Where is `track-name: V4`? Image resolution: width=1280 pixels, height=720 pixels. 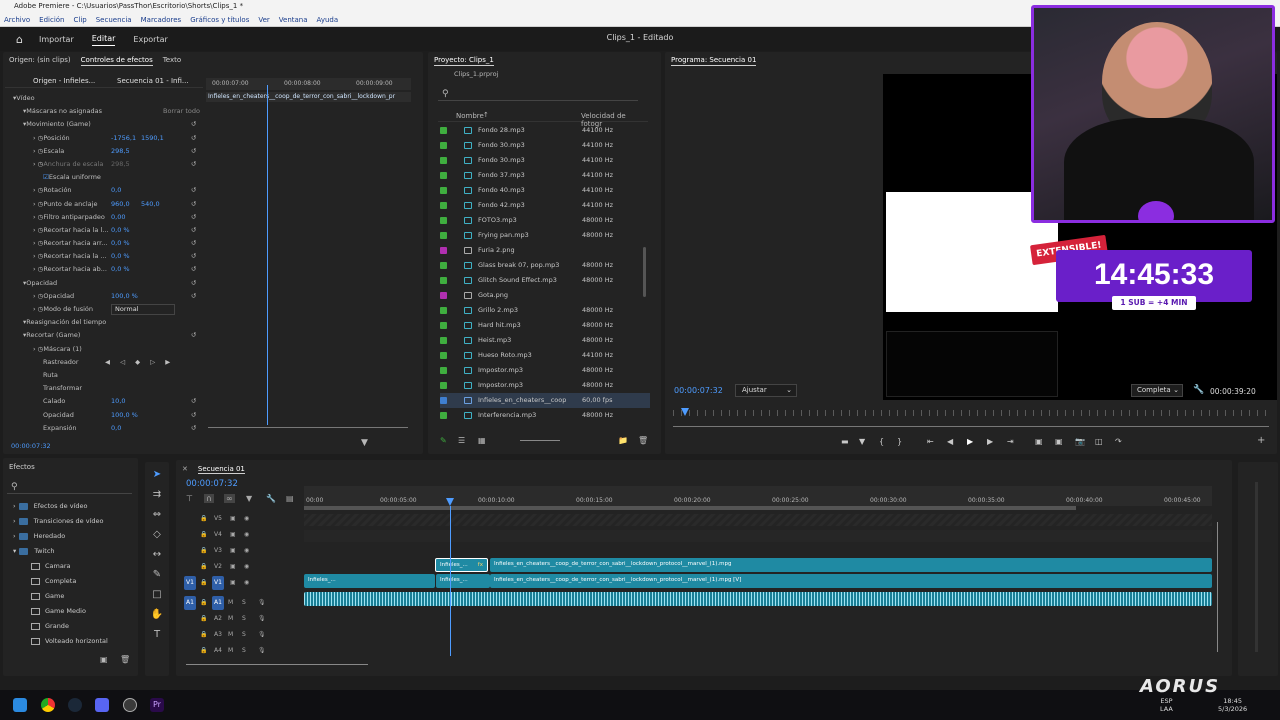
track-name: V4 is located at coordinates (218, 535).